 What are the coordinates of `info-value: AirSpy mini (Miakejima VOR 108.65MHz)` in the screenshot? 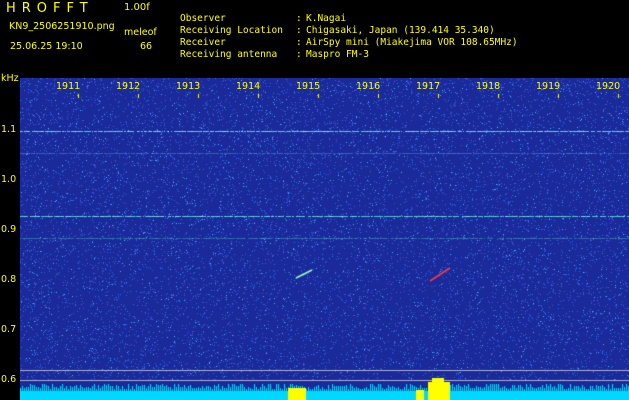 It's located at (412, 42).